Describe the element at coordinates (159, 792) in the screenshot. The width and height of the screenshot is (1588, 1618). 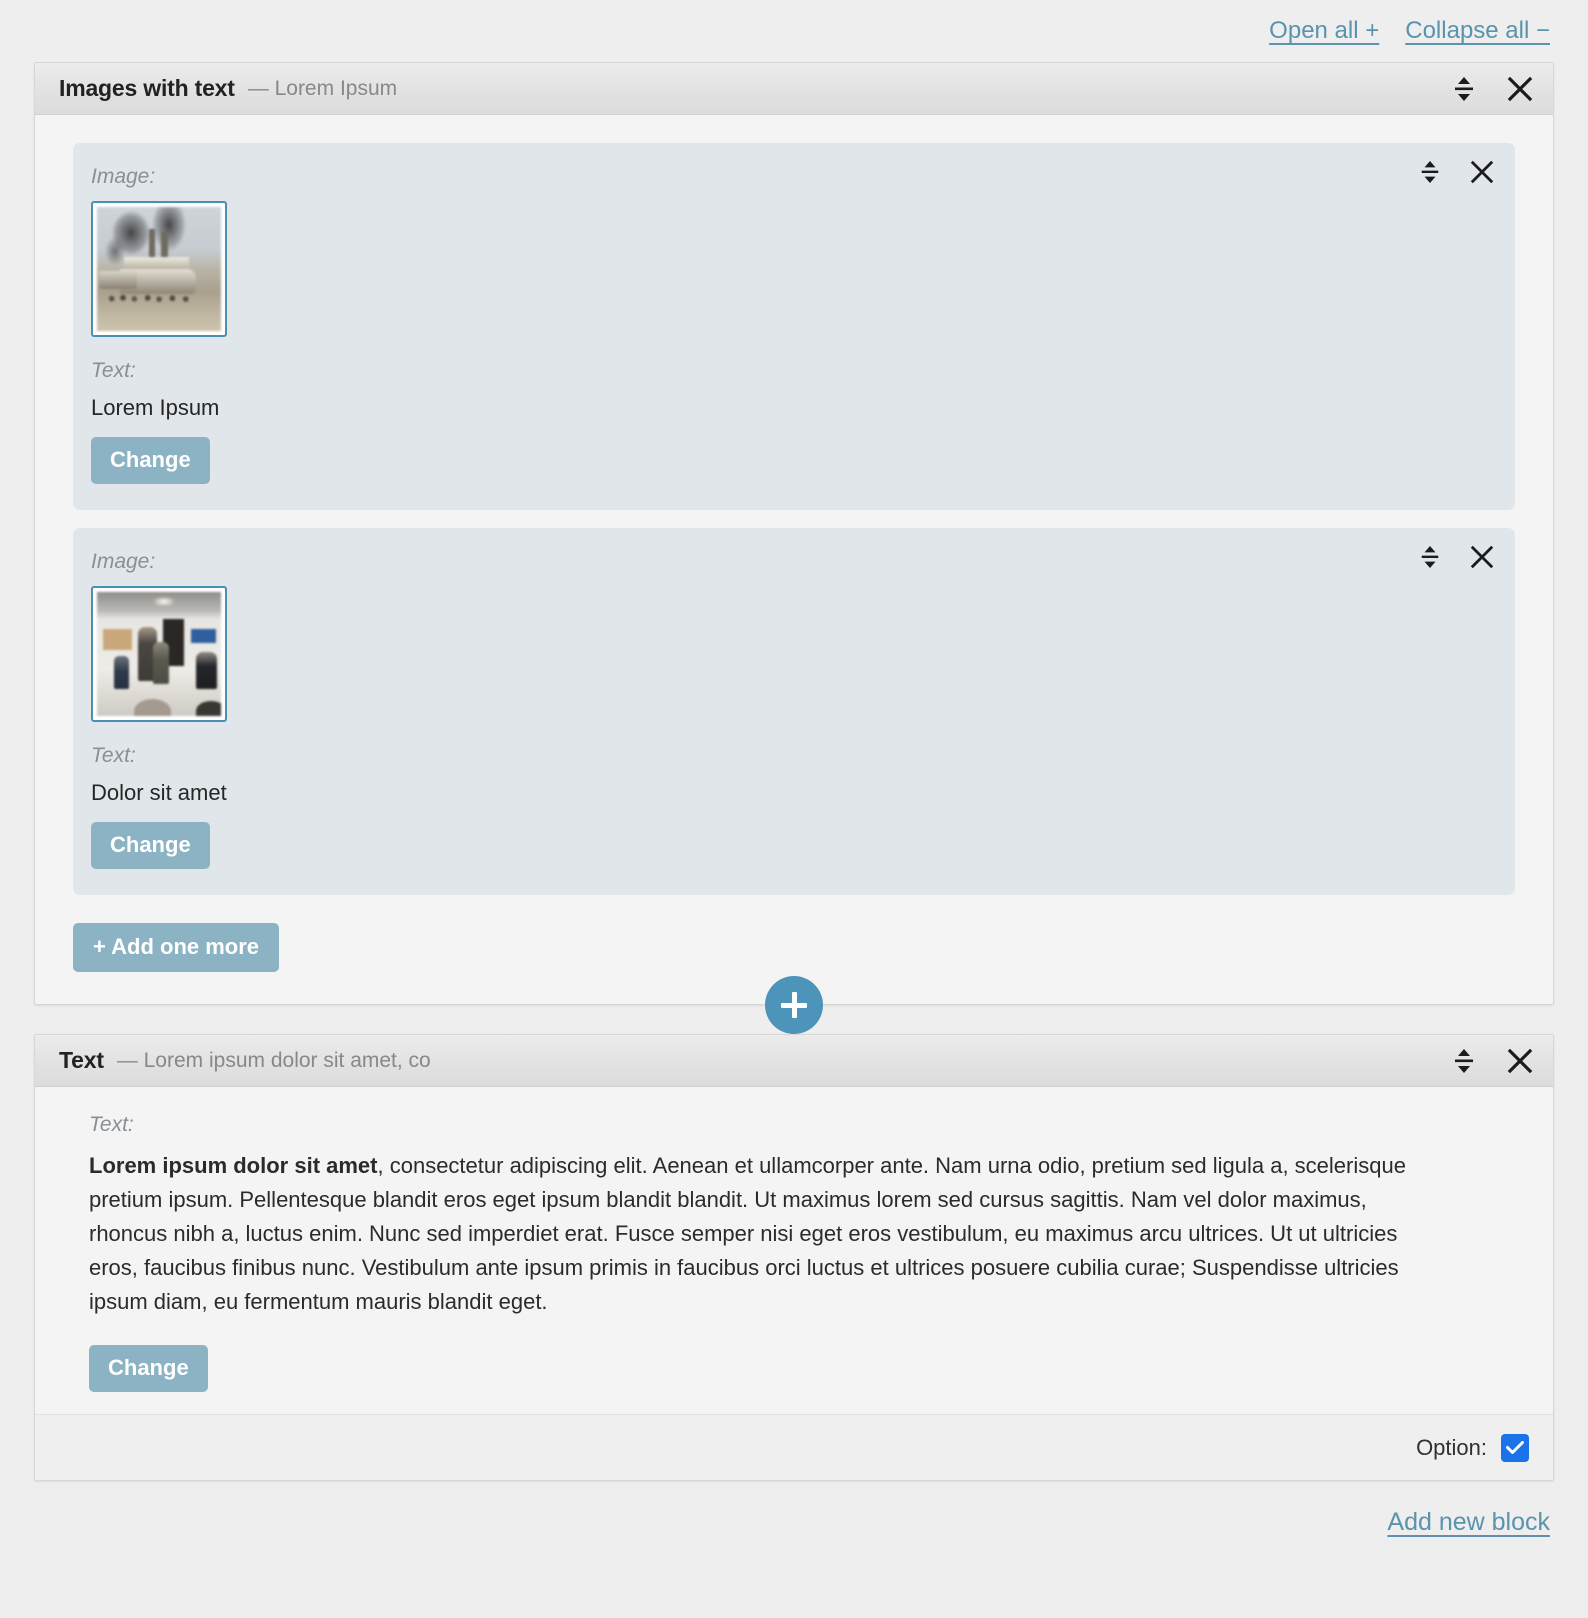
I see `text-field-value: Dolor sit amet` at that location.